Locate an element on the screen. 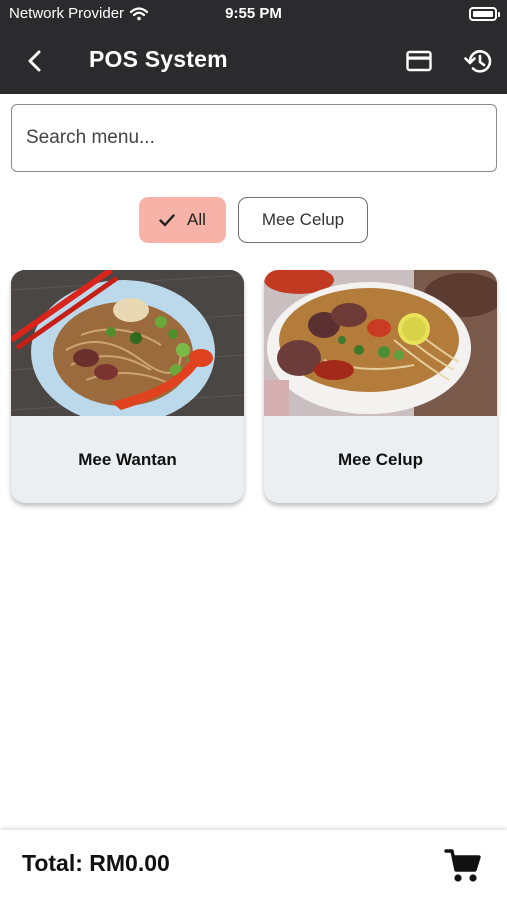  filter-chip-label: All is located at coordinates (196, 219).